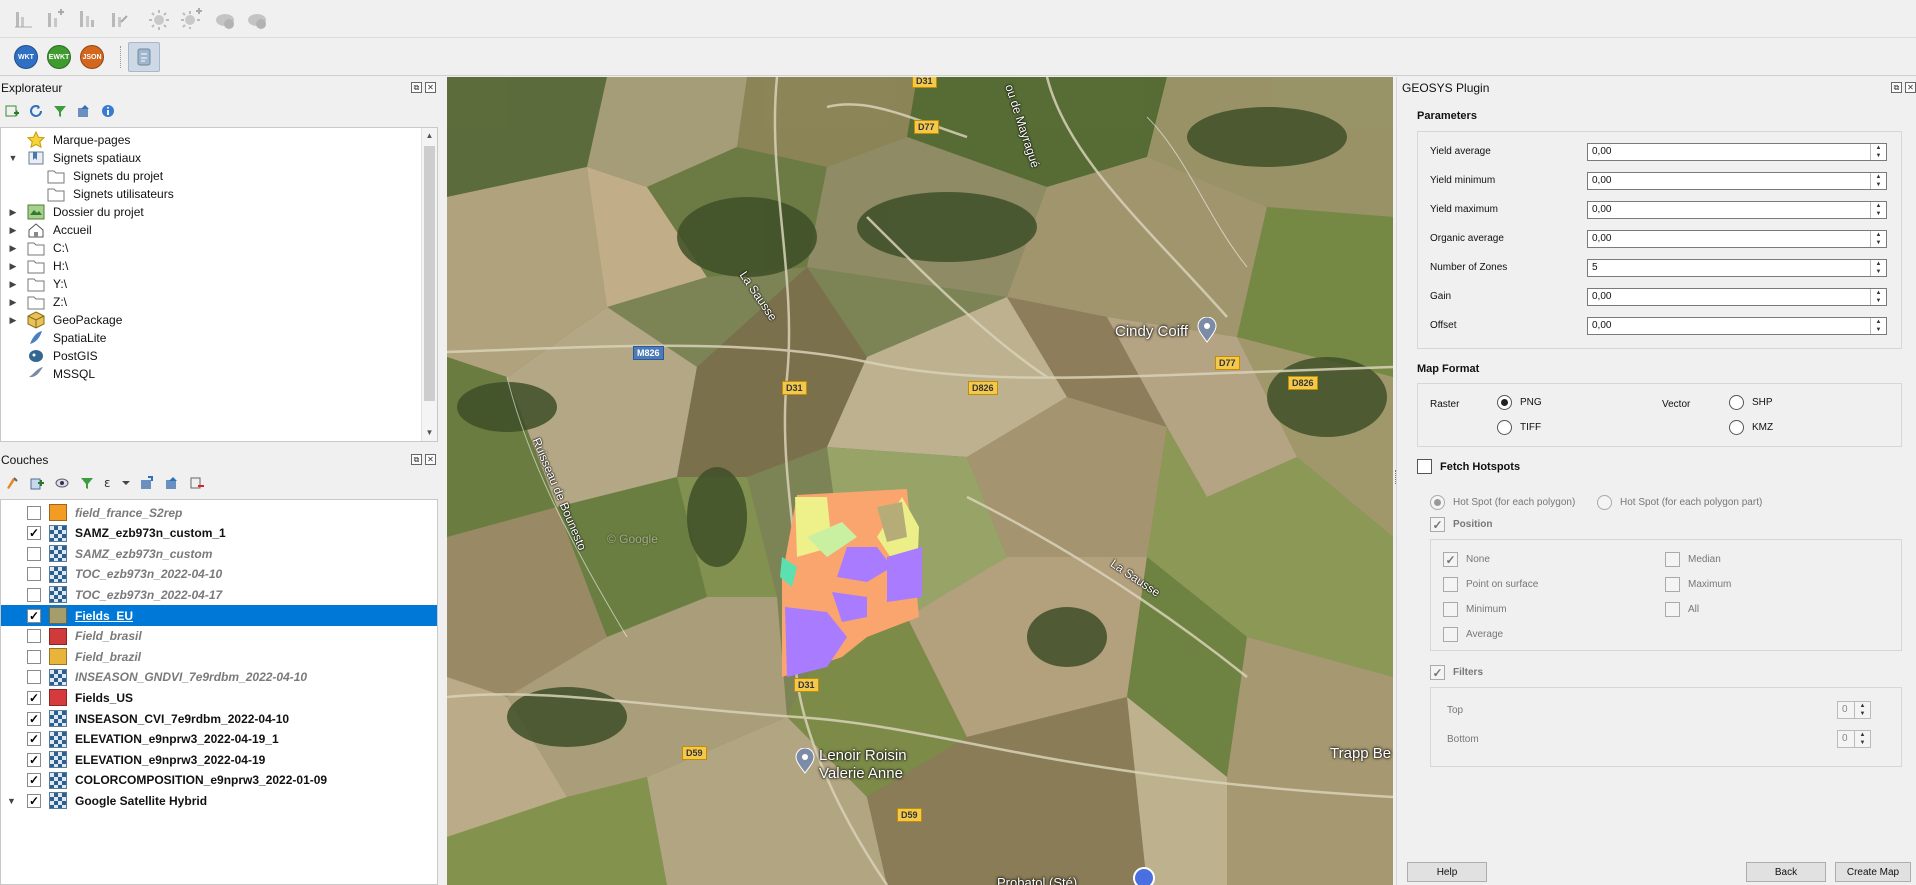  What do you see at coordinates (117, 483) in the screenshot?
I see `filter-expression-icon: ε` at bounding box center [117, 483].